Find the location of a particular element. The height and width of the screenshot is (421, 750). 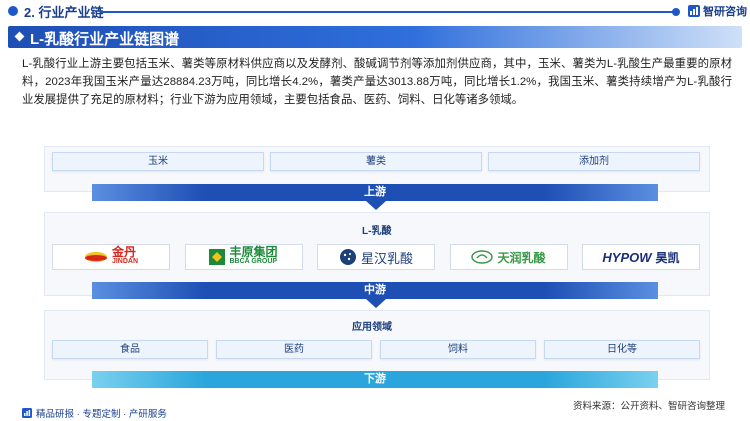

upstream-row: 玉米 薯类 添加剂 is located at coordinates (376, 161).